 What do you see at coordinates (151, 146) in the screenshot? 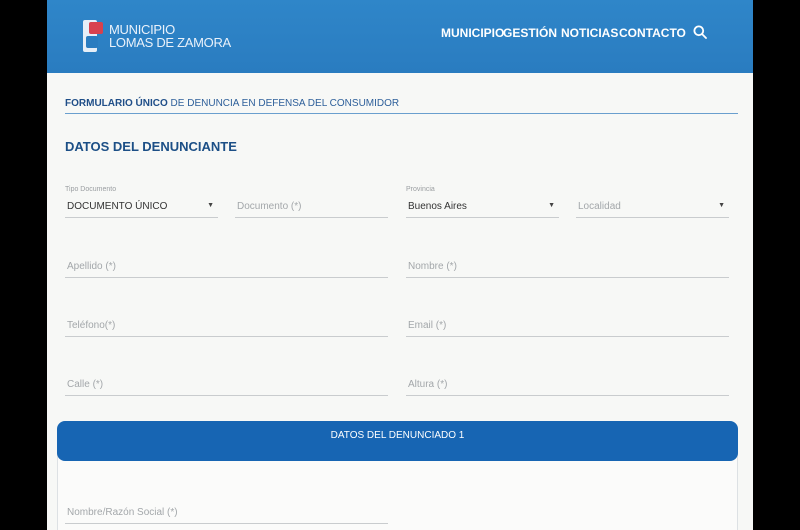
I see `section-title: DATOS DEL DENUNCIANTE` at bounding box center [151, 146].